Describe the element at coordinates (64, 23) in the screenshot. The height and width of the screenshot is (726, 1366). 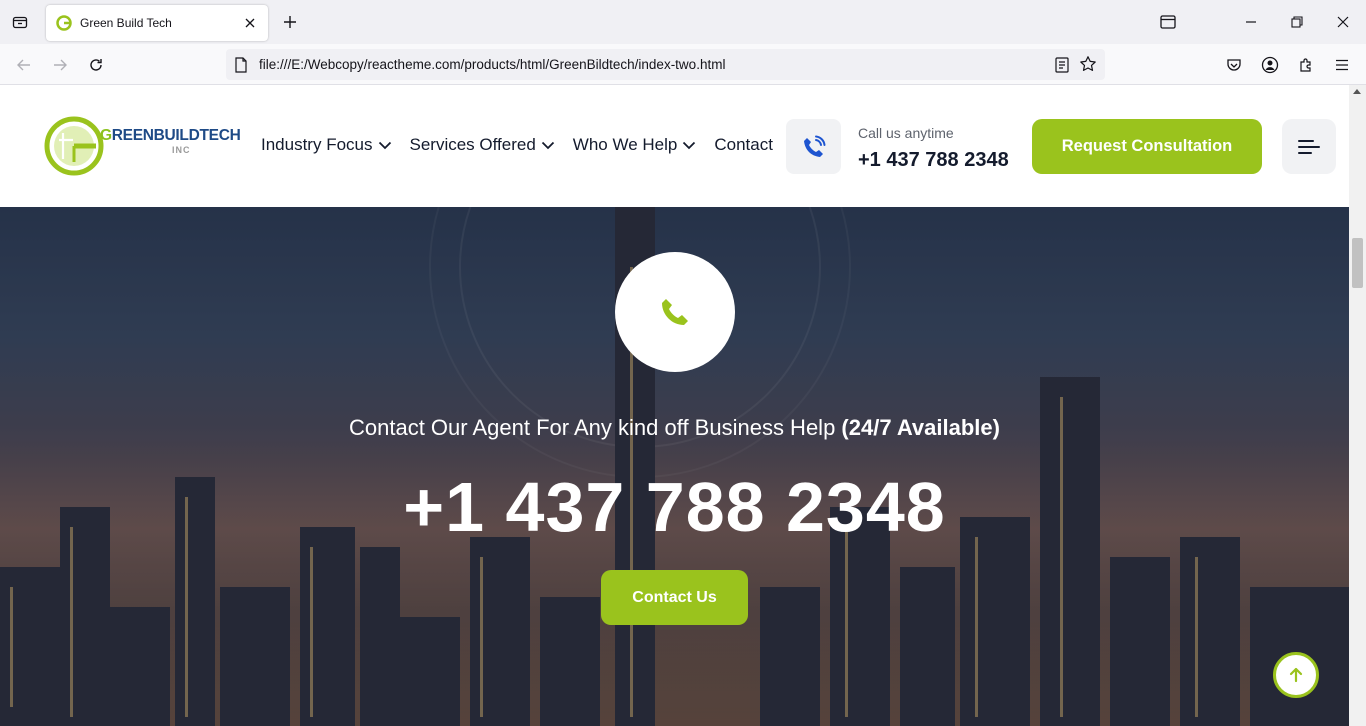
I see `favicon-icon` at that location.